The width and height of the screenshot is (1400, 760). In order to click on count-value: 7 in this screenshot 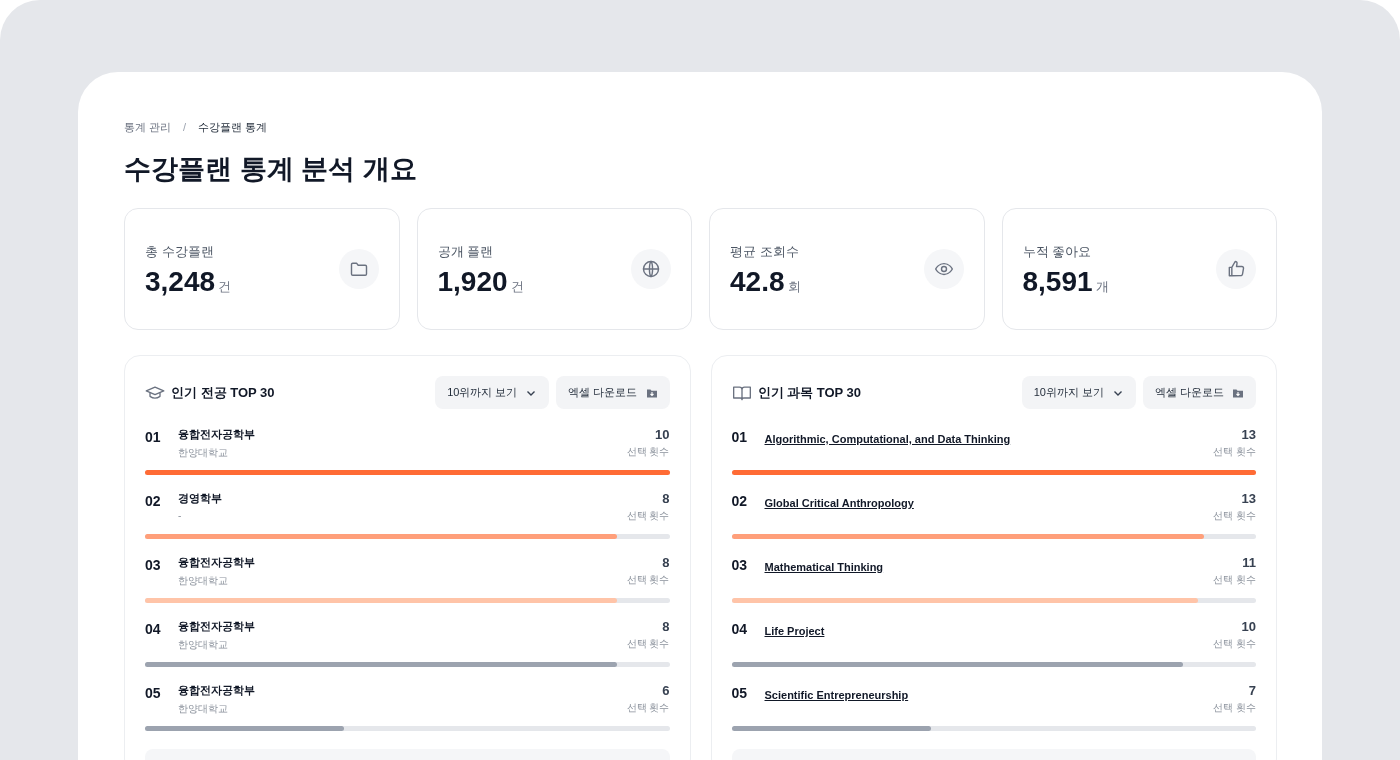, I will do `click(1252, 690)`.